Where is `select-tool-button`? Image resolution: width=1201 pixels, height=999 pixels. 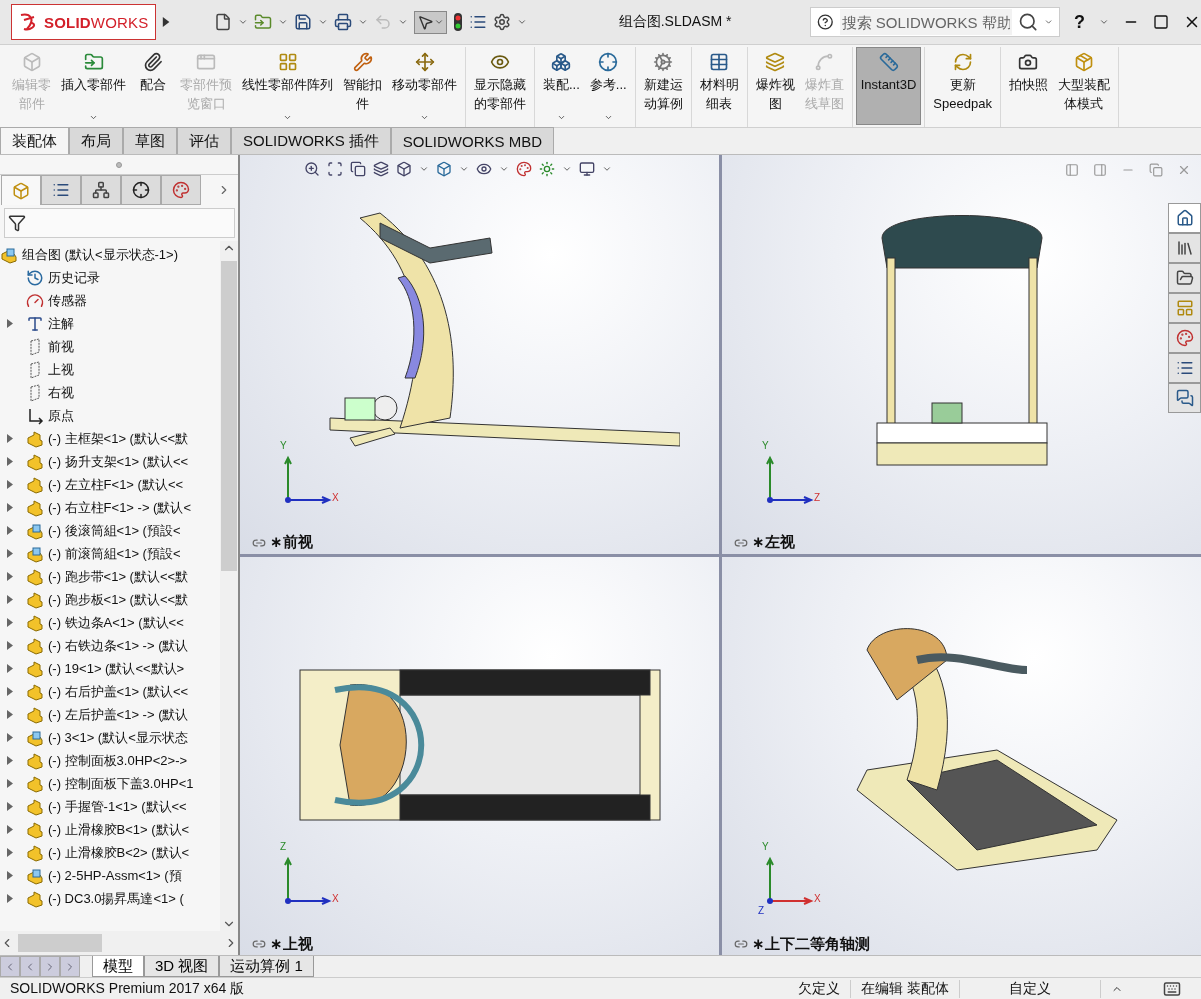 select-tool-button is located at coordinates (430, 22).